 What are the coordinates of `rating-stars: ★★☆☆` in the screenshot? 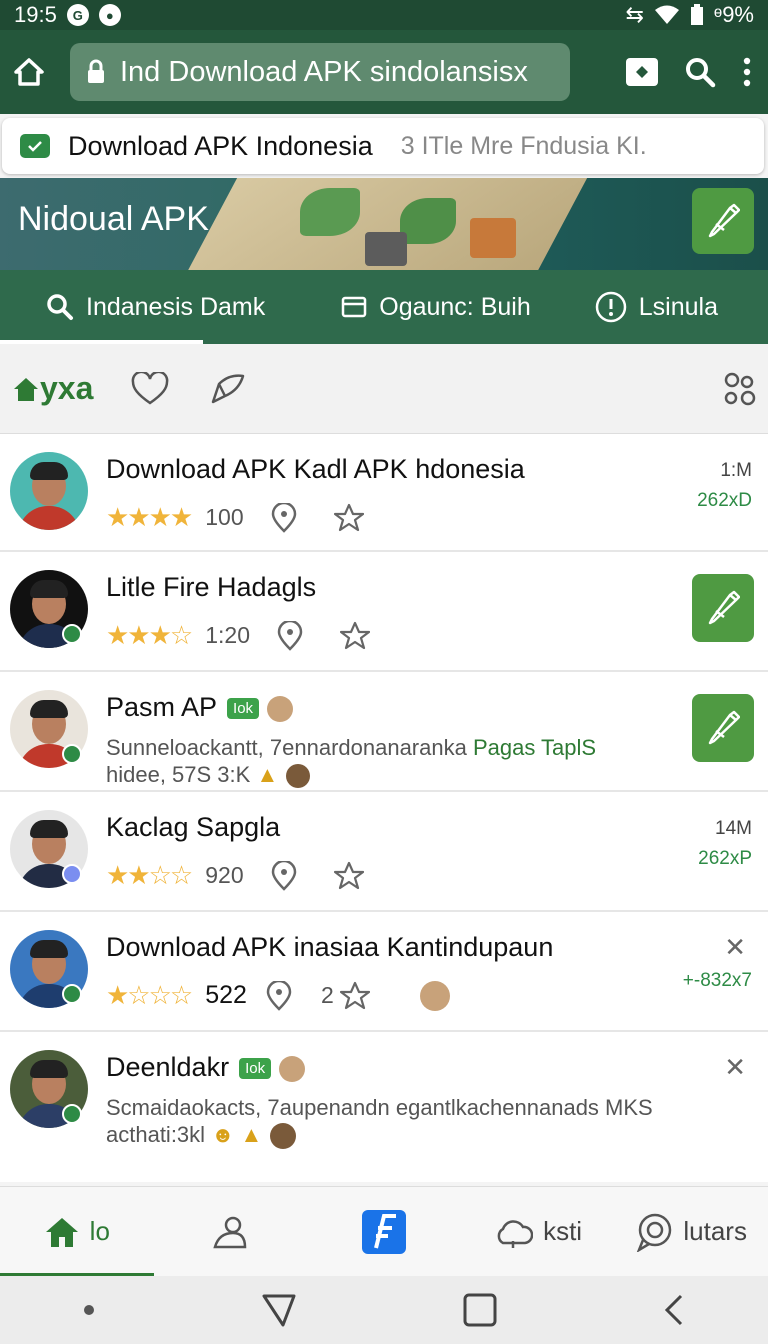 It's located at (149, 875).